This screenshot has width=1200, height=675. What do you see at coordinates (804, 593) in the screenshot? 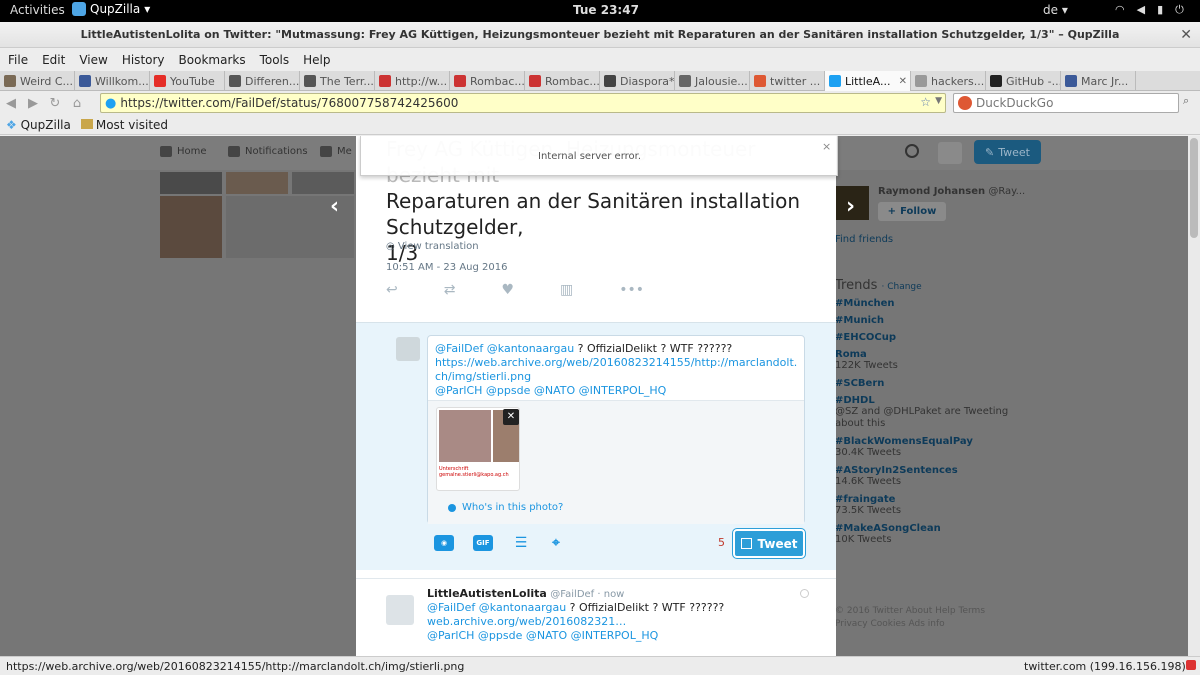
I see `globe-icon` at bounding box center [804, 593].